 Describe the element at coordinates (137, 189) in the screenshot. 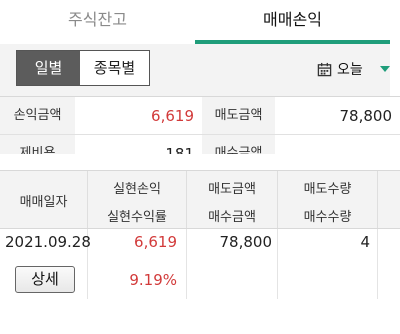

I see `header-realized-pl: 실현손익` at that location.